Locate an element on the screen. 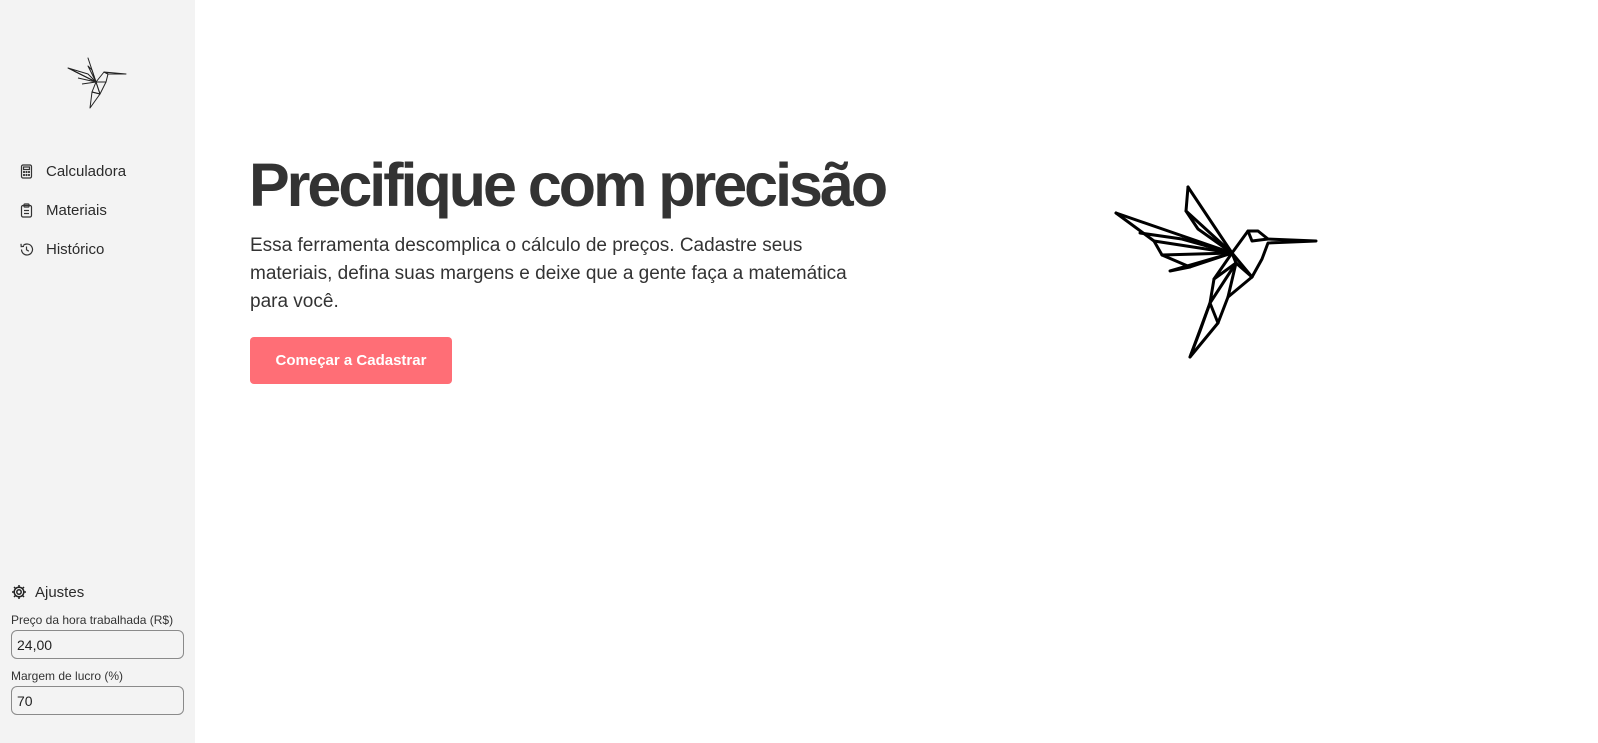 This screenshot has height=743, width=1598. sidebar-item-label: Materiais is located at coordinates (76, 210).